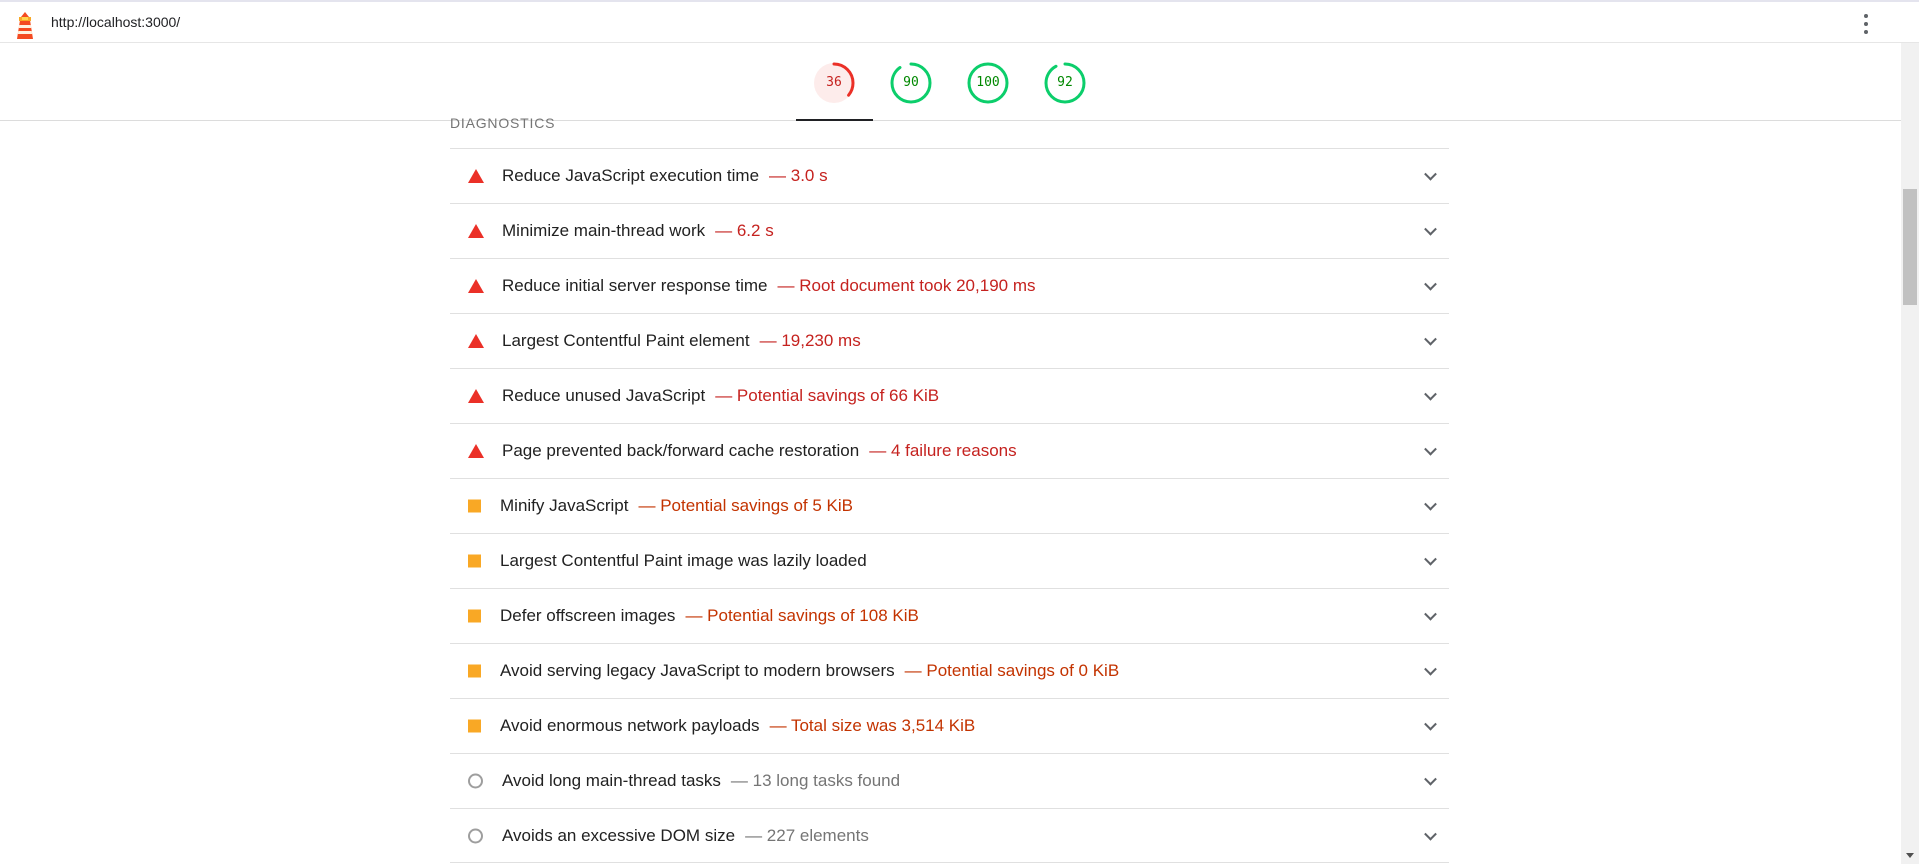  What do you see at coordinates (1910, 247) in the screenshot?
I see `scrollbar-thumb` at bounding box center [1910, 247].